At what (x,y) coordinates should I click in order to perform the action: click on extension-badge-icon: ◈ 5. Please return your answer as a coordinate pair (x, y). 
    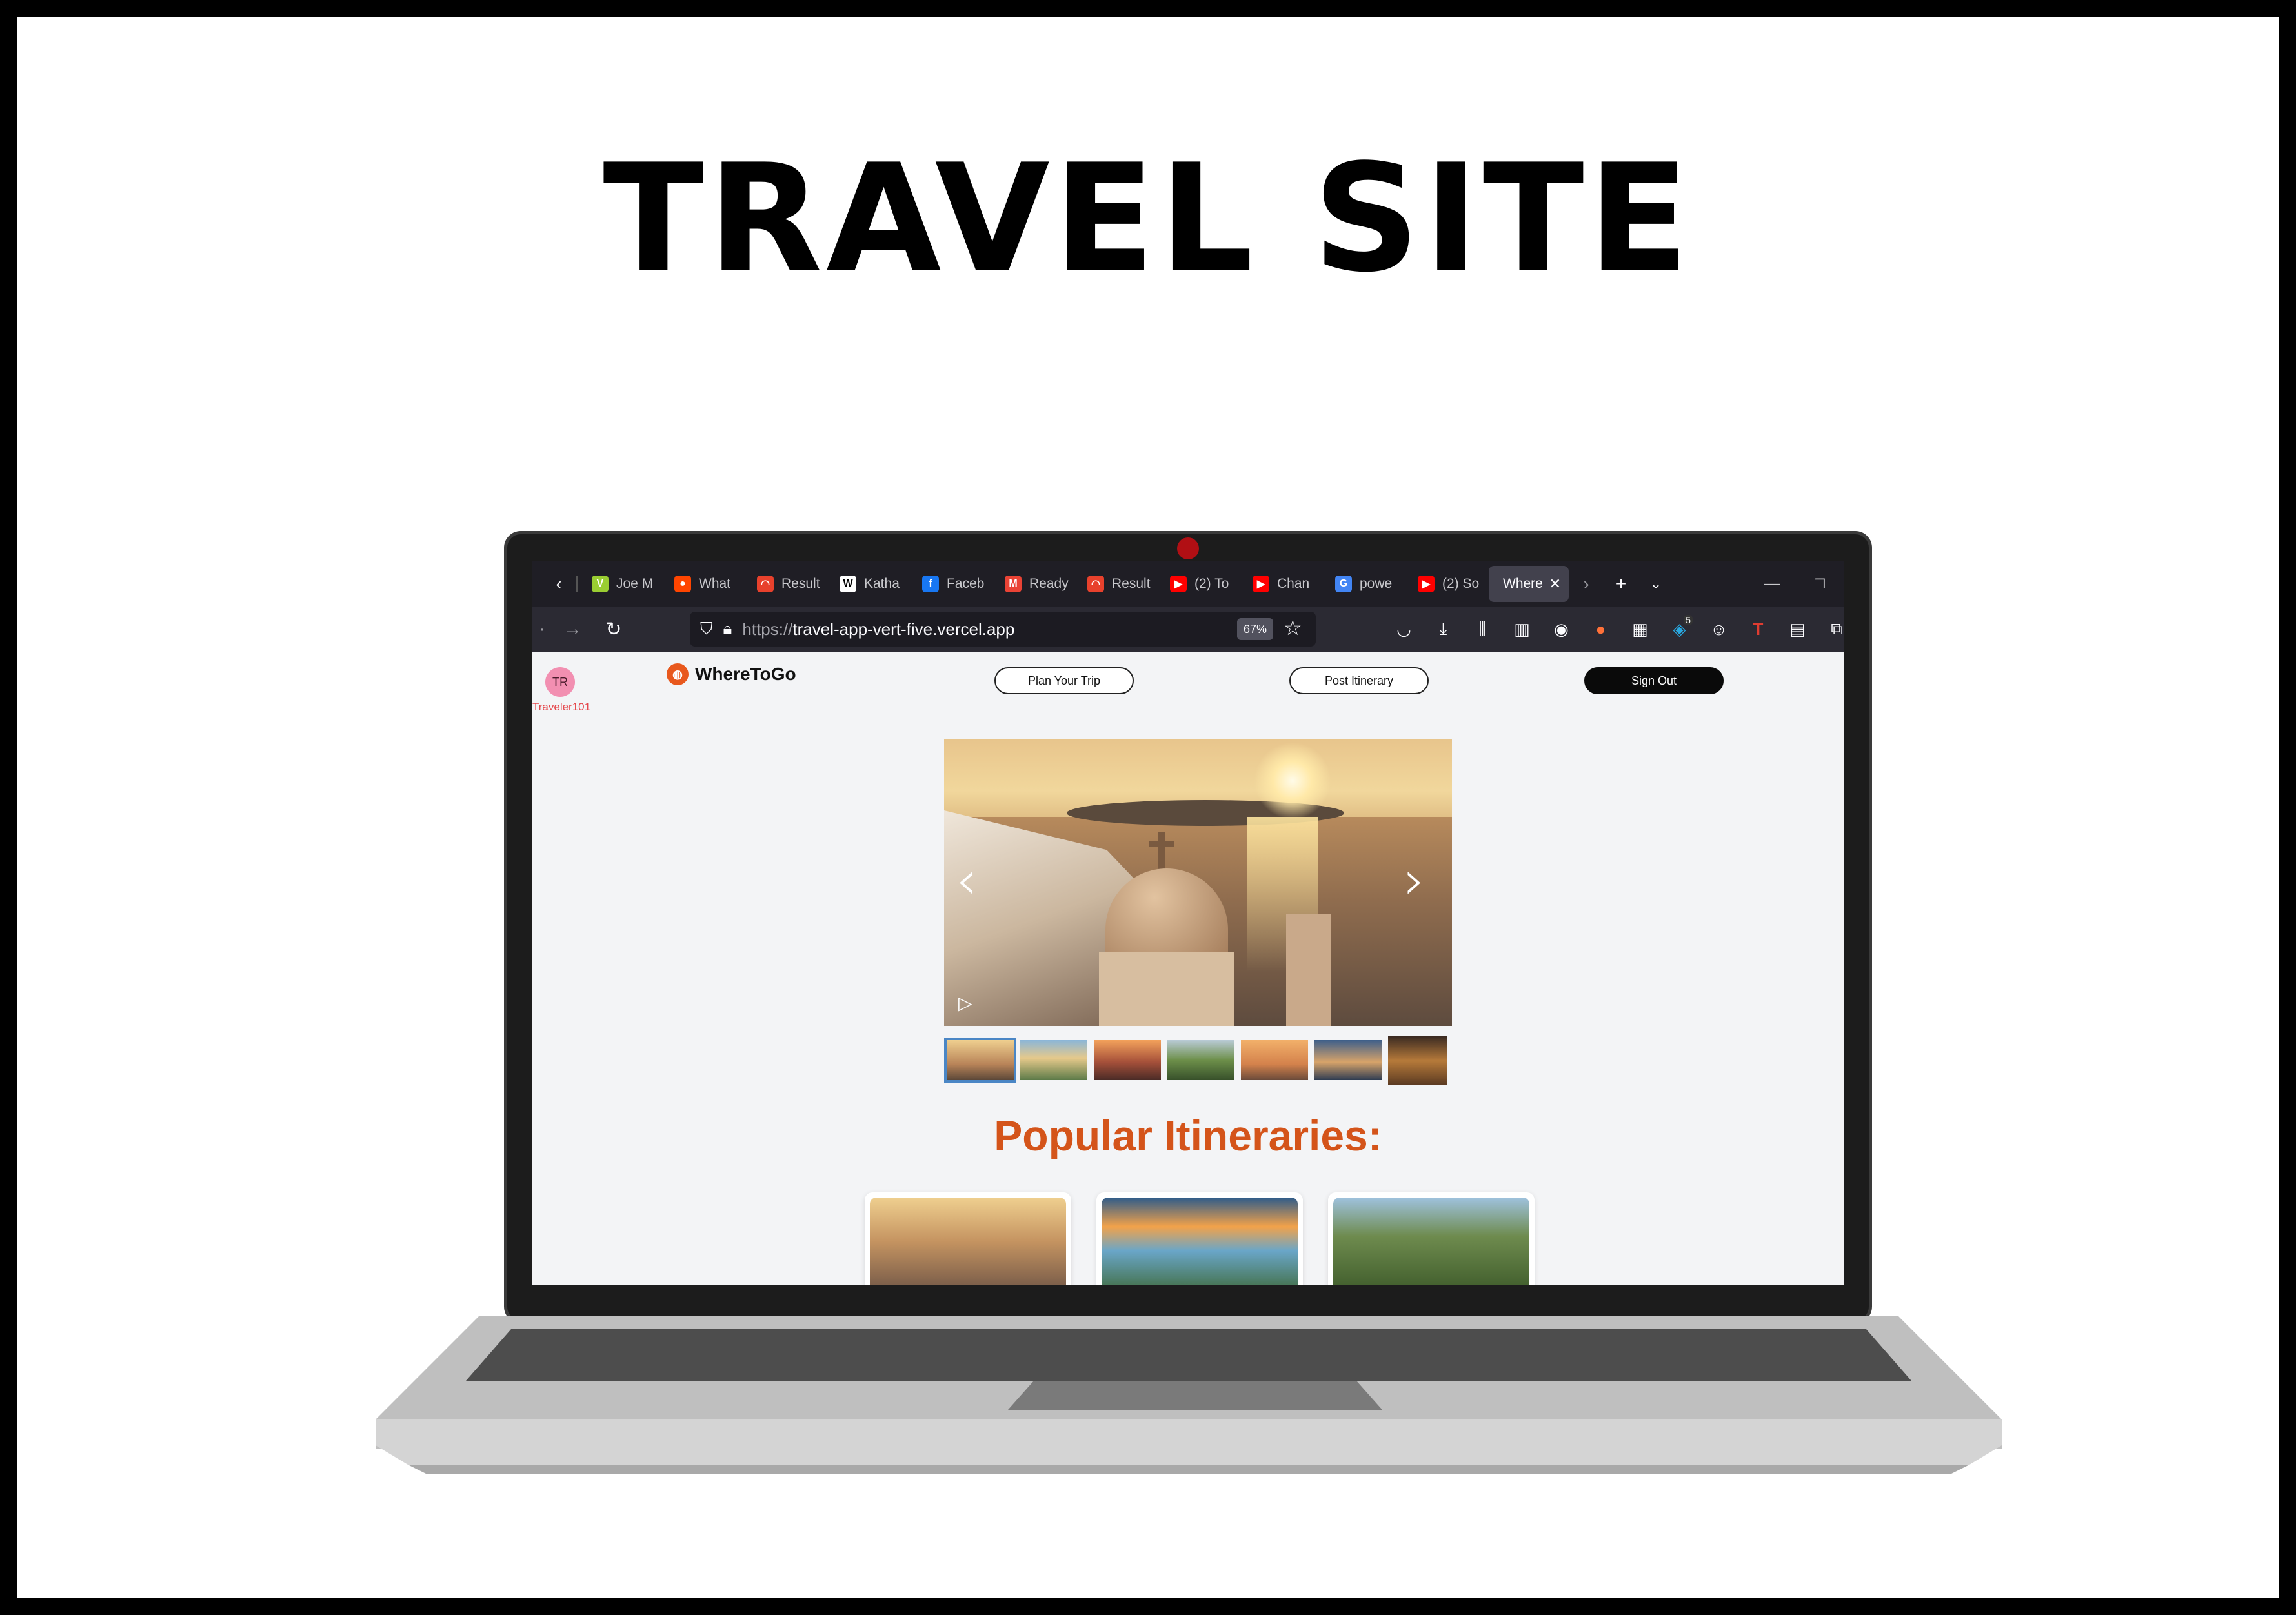
    Looking at the image, I should click on (1679, 629).